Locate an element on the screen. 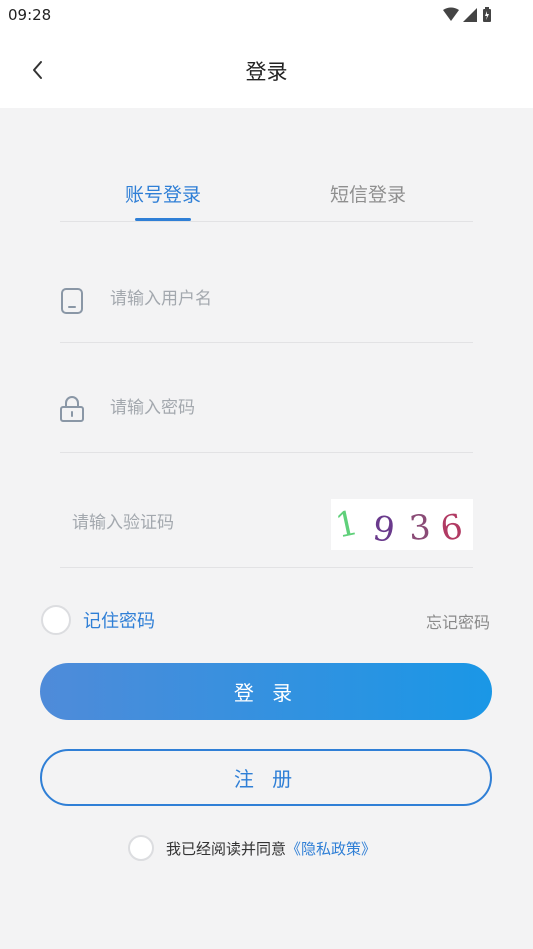  active-tab-indicator is located at coordinates (163, 219).